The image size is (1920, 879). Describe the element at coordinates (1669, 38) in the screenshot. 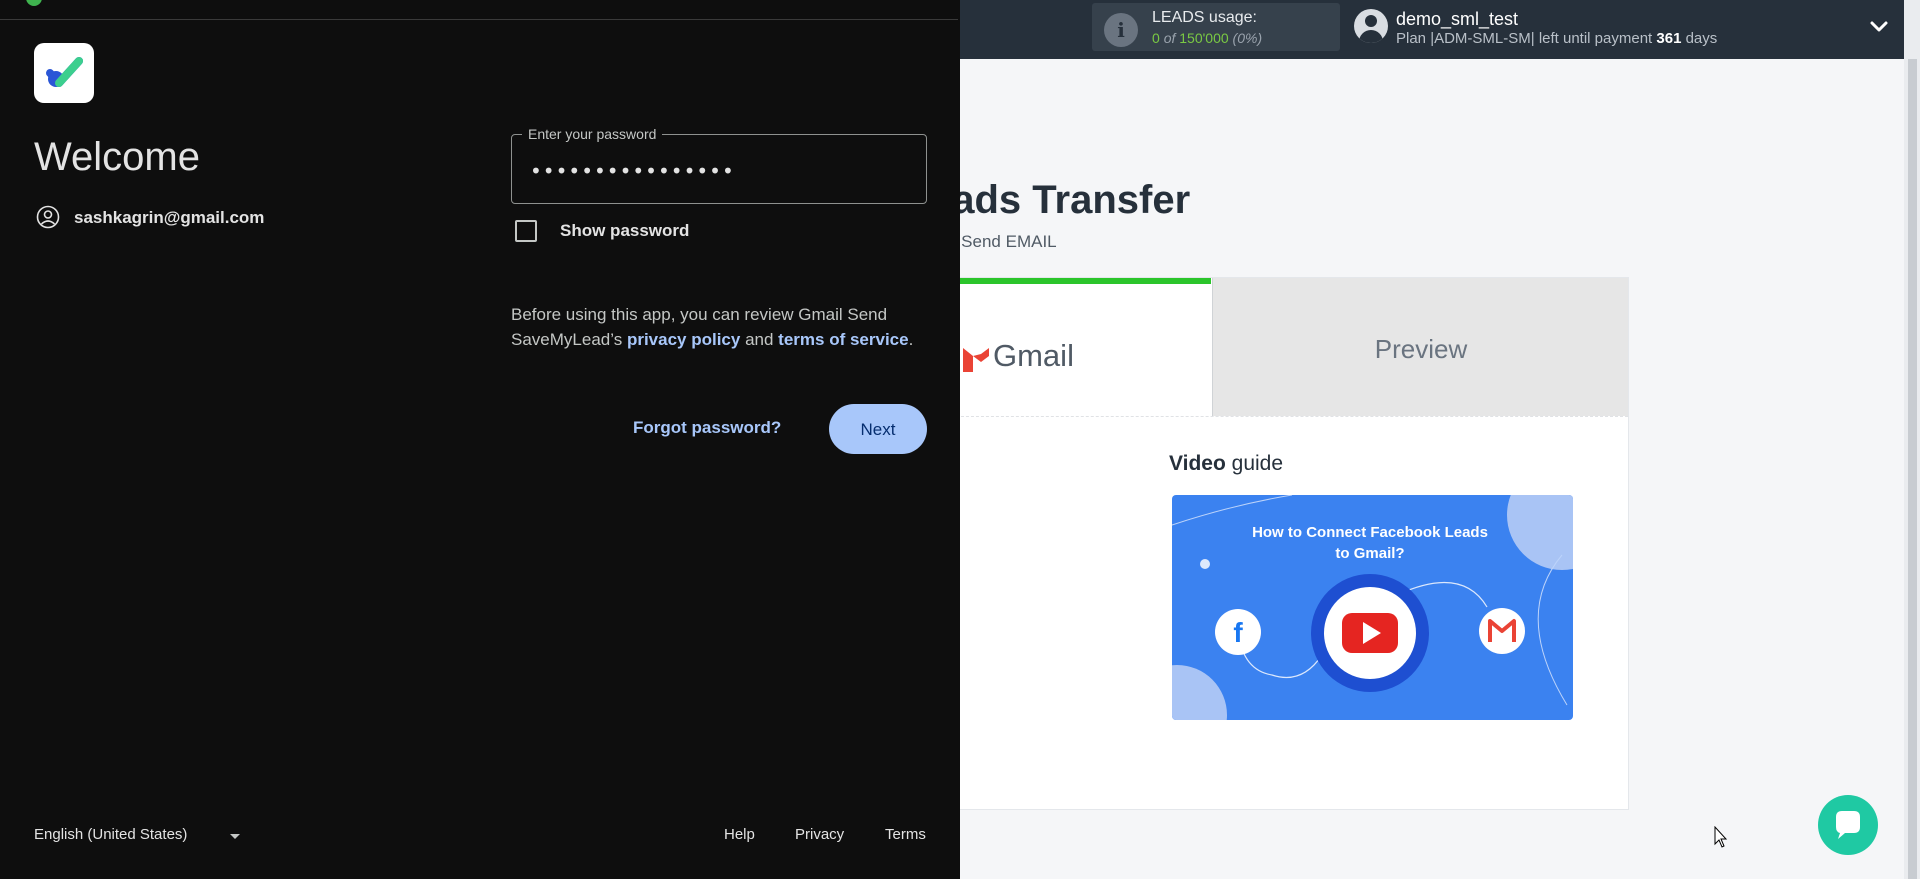

I see `days-left: 361` at that location.